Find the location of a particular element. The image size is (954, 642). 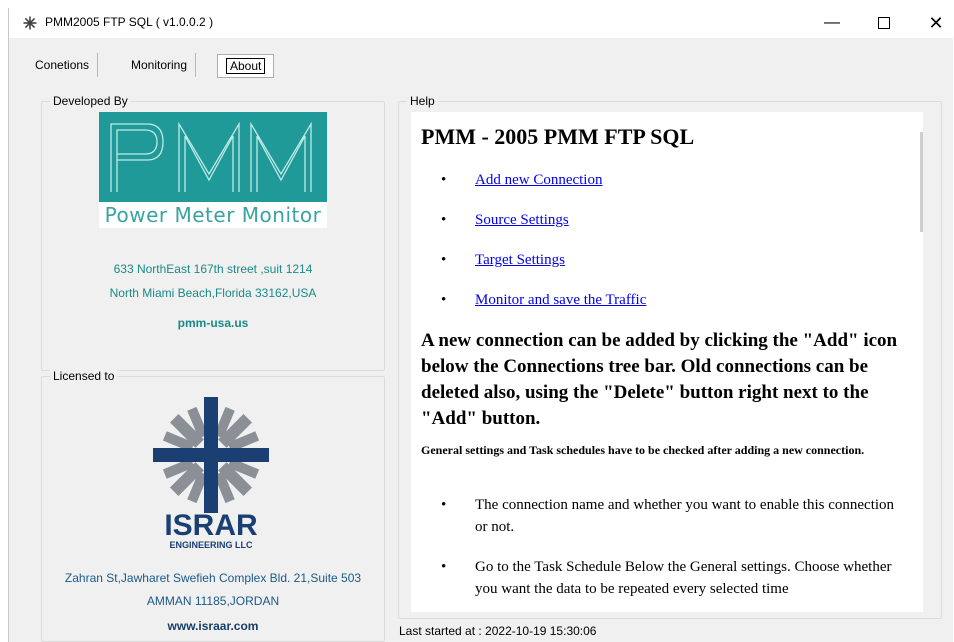

israr-logo-sub: ENGINEERING LLC is located at coordinates (211, 545).